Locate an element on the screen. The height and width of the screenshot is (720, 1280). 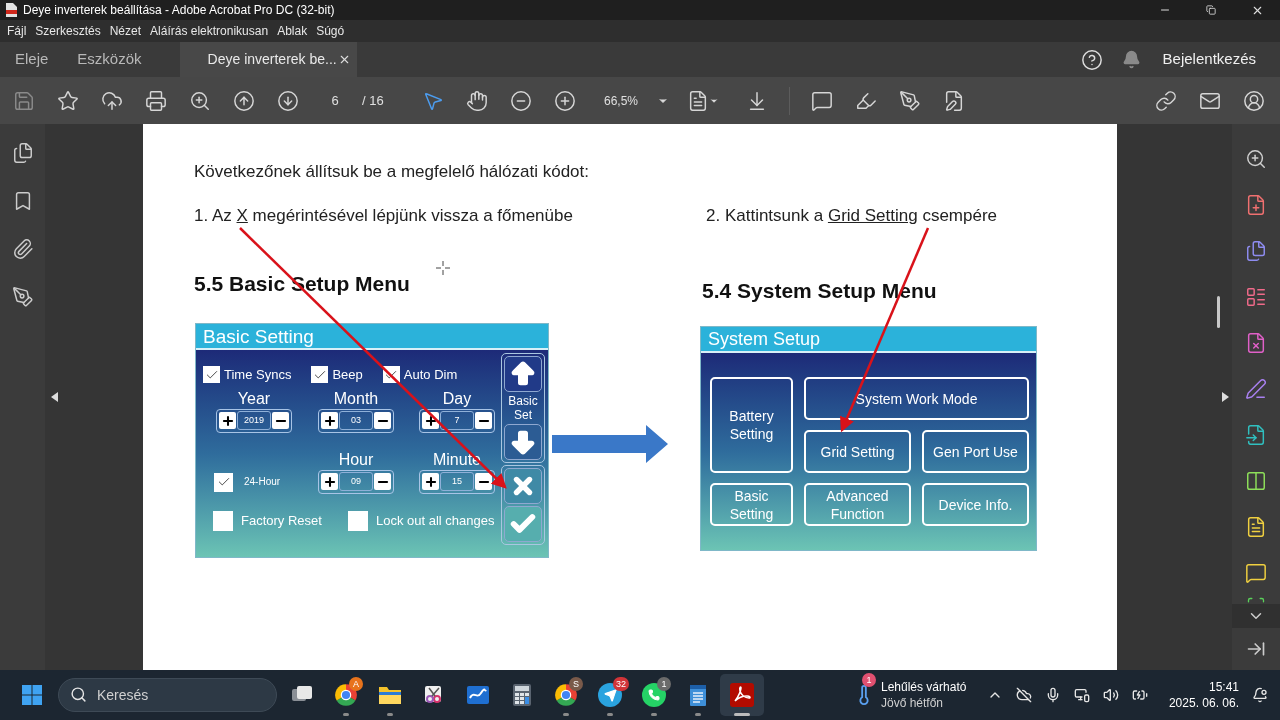
number-stepper: 15 is located at coordinates (457, 481).